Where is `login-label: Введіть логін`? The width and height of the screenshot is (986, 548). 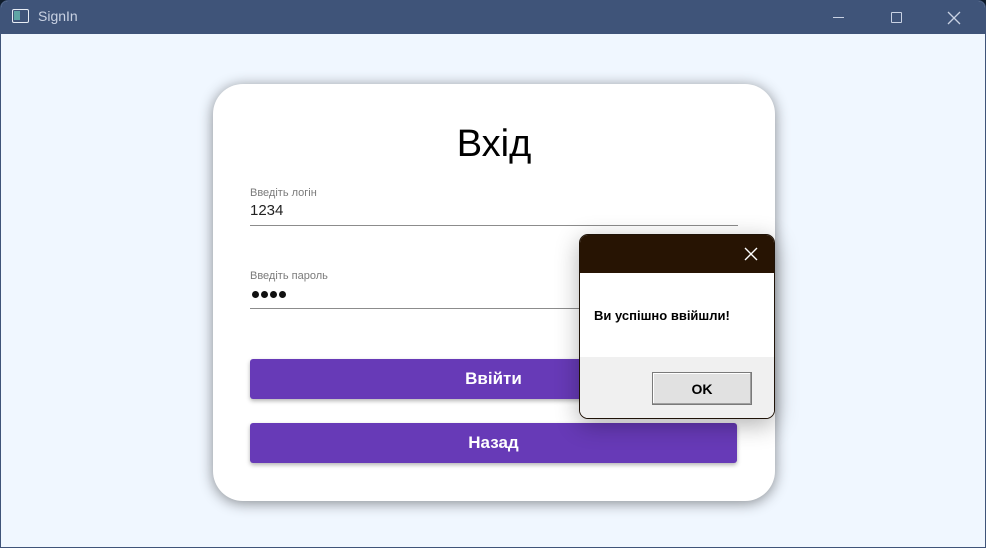 login-label: Введіть логін is located at coordinates (283, 193).